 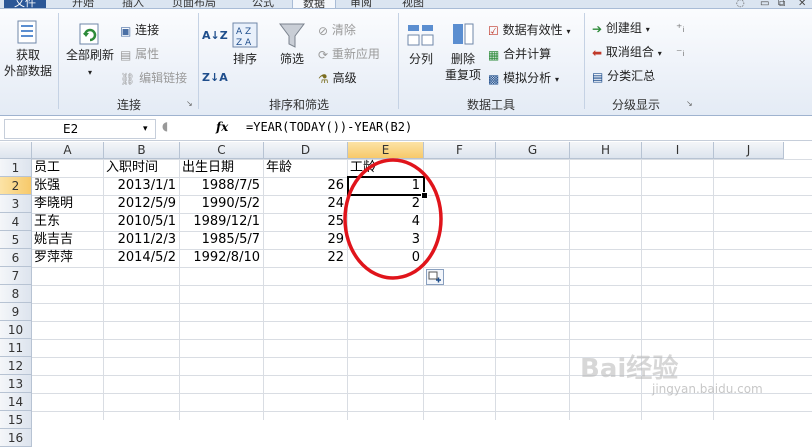 I want to click on properties-button: ▤ 属性, so click(x=139, y=54).